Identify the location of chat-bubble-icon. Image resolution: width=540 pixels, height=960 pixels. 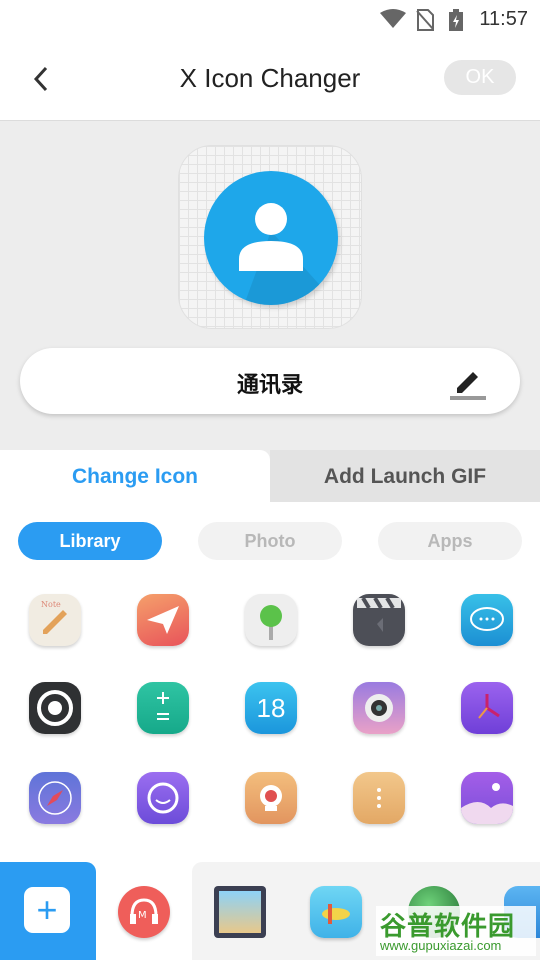
(487, 620).